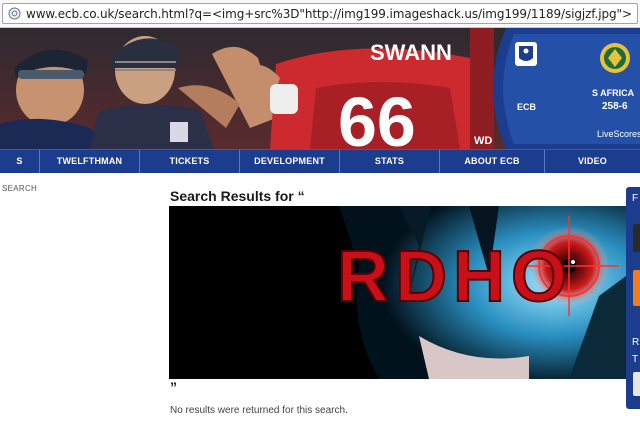 The height and width of the screenshot is (422, 640). I want to click on side-widget-button-dark, so click(636, 238).